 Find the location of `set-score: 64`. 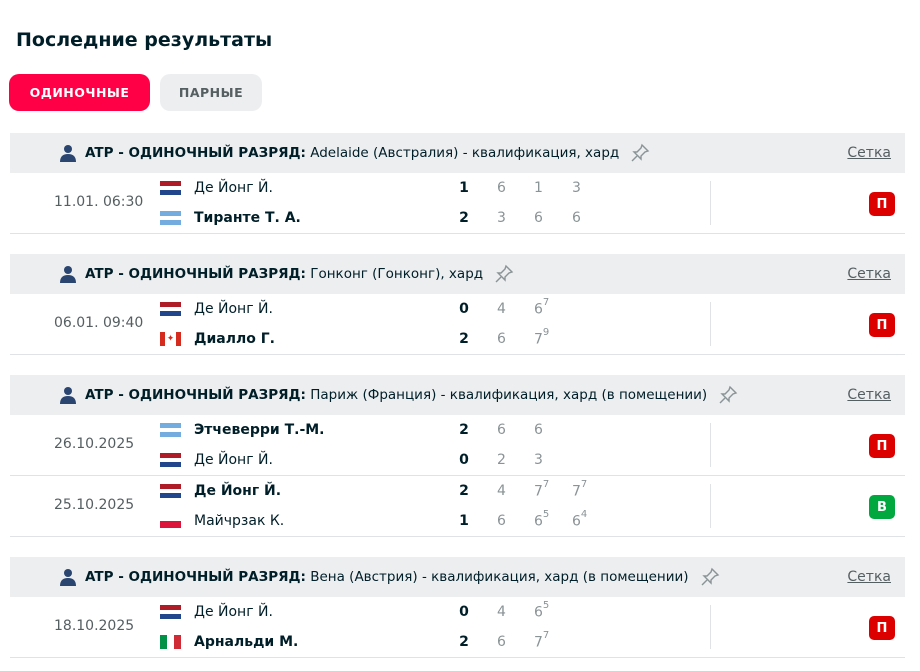

set-score: 64 is located at coordinates (580, 519).